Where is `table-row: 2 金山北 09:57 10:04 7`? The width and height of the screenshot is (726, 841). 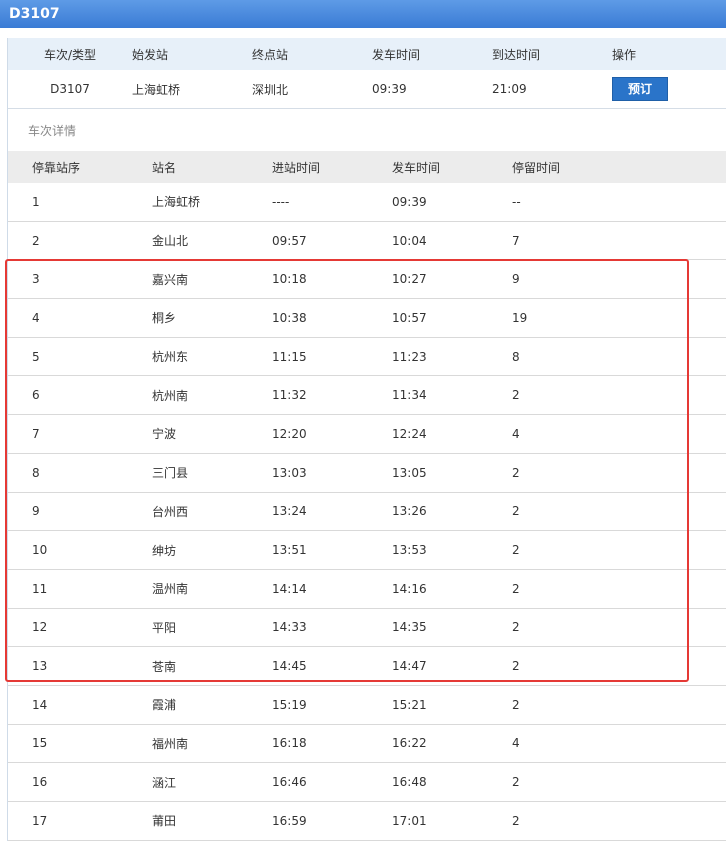 table-row: 2 金山北 09:57 10:04 7 is located at coordinates (367, 241).